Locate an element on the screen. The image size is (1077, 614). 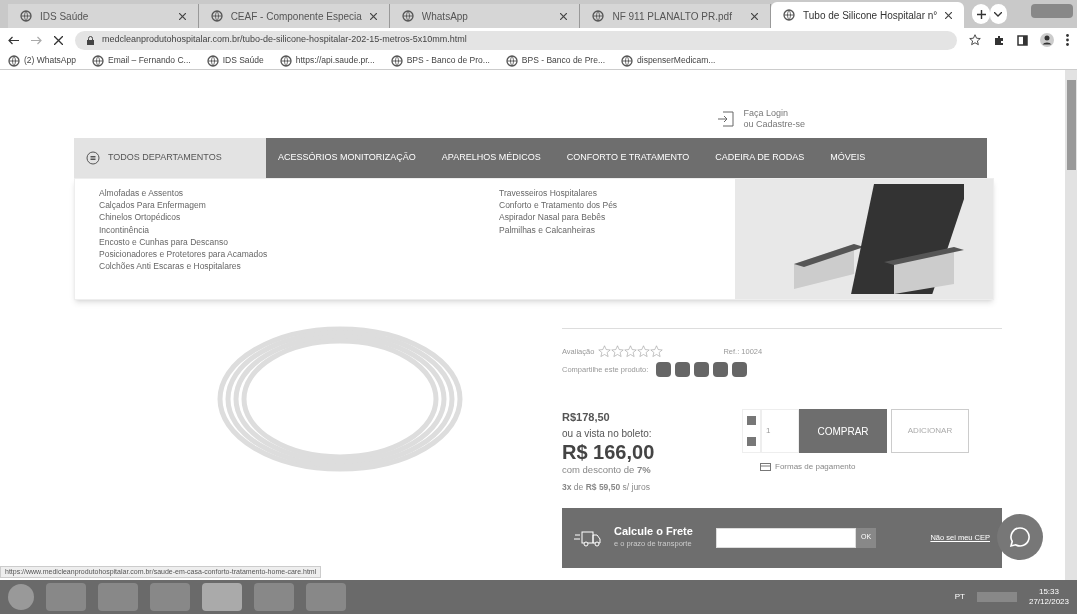
dropdown-item: Palmilhas e Calcanheiras is located at coordinates (617, 229).